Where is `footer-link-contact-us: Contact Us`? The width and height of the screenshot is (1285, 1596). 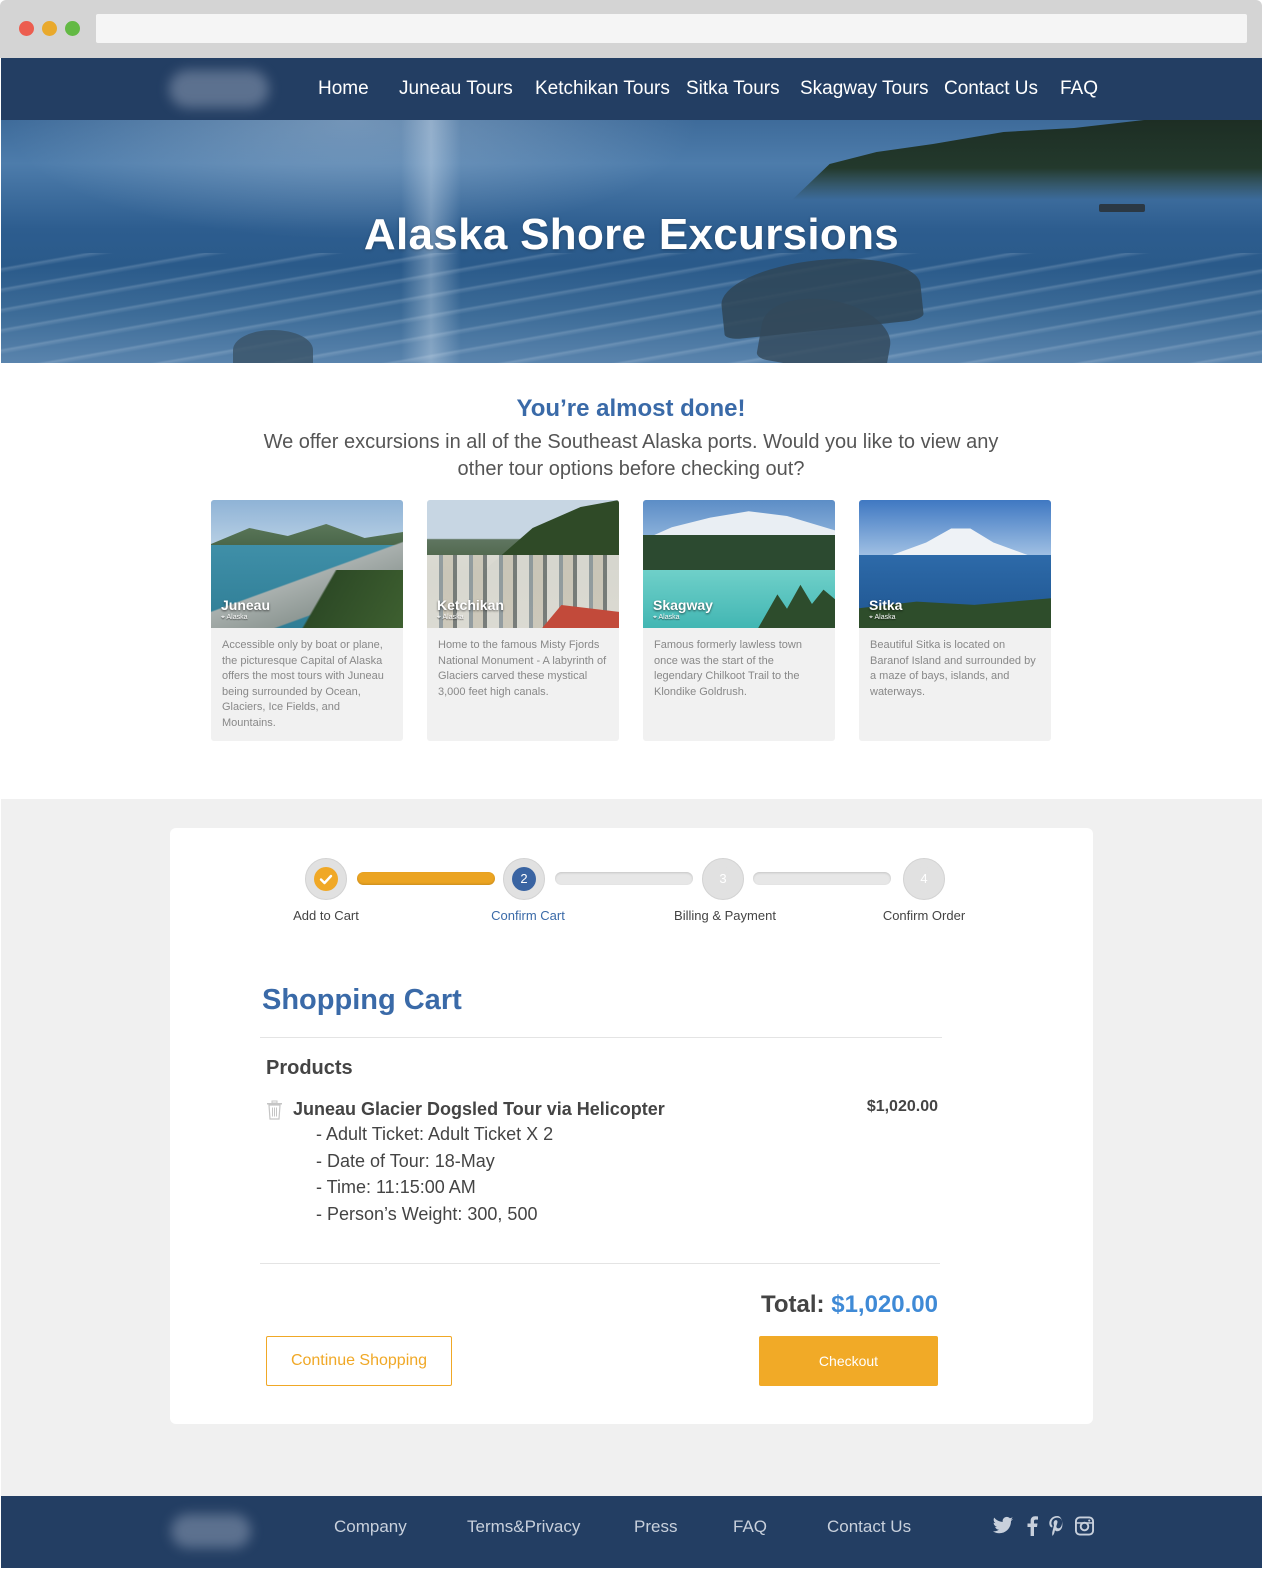 footer-link-contact-us: Contact Us is located at coordinates (869, 1527).